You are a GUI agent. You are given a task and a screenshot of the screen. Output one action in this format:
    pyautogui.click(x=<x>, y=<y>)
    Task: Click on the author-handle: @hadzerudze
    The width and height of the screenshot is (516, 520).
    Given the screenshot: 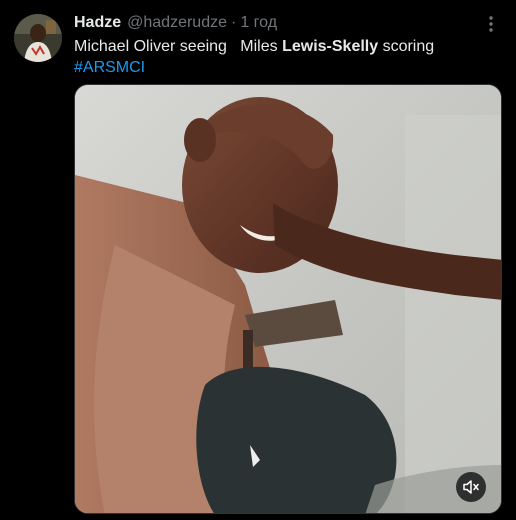 What is the action you would take?
    pyautogui.click(x=177, y=23)
    